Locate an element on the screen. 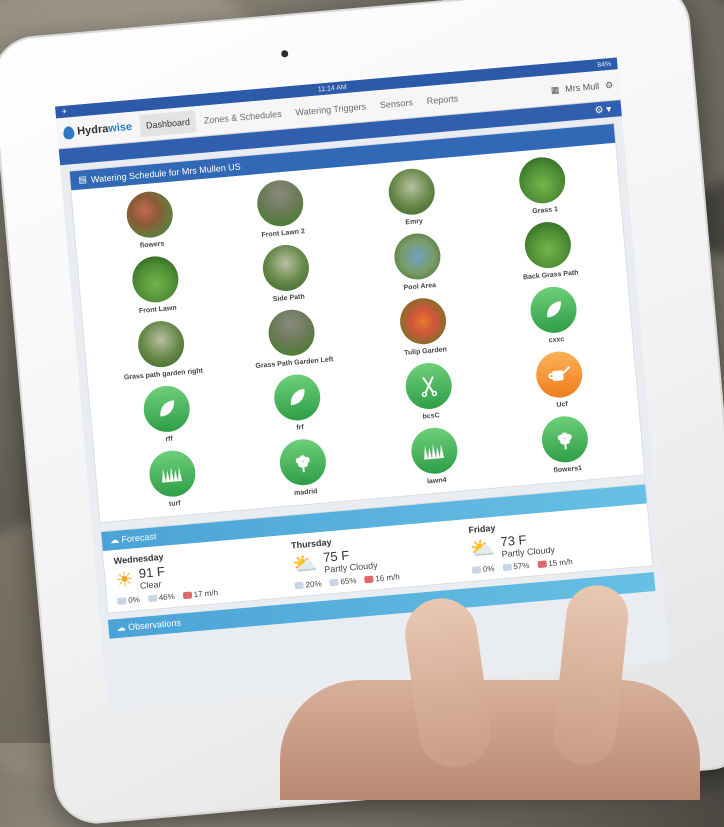  tulip-photo is located at coordinates (422, 321).